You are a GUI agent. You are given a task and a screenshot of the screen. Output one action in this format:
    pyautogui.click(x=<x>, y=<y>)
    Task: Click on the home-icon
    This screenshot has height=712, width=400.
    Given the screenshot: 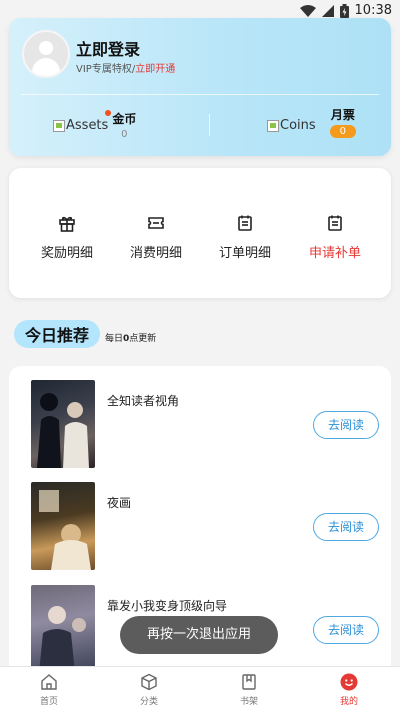 What is the action you would take?
    pyautogui.click(x=49, y=682)
    